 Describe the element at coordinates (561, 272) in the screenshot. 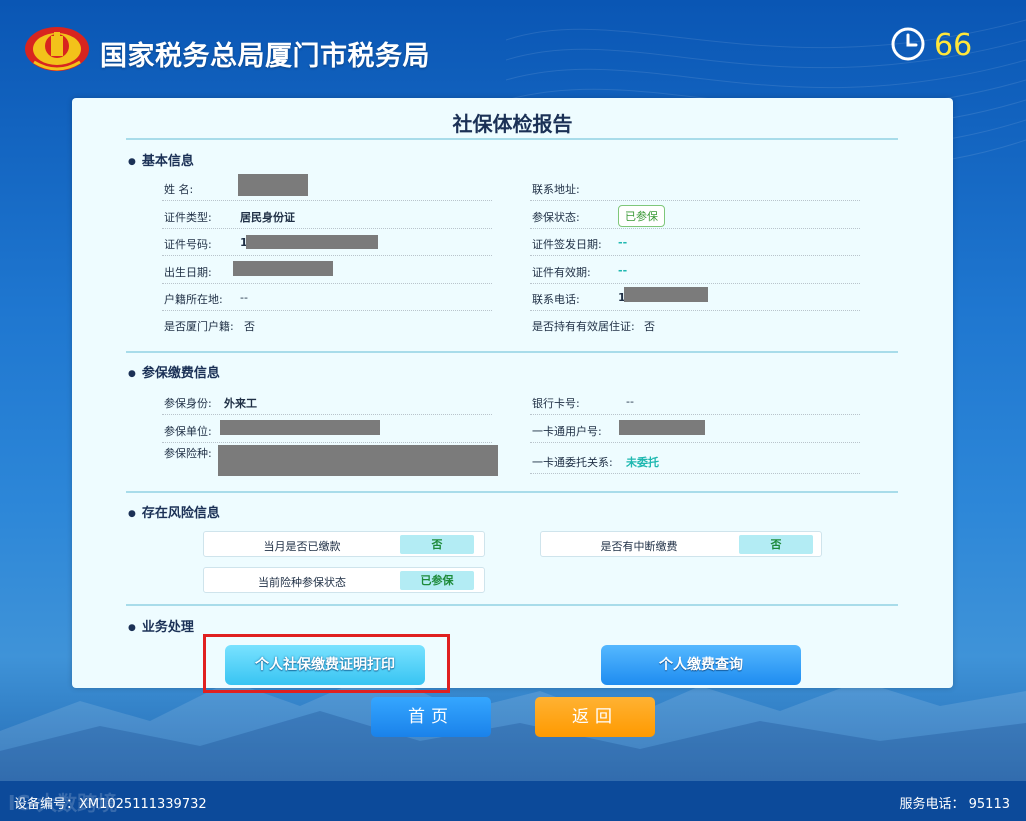

I see `id-valid-label: 证件有效期:` at that location.